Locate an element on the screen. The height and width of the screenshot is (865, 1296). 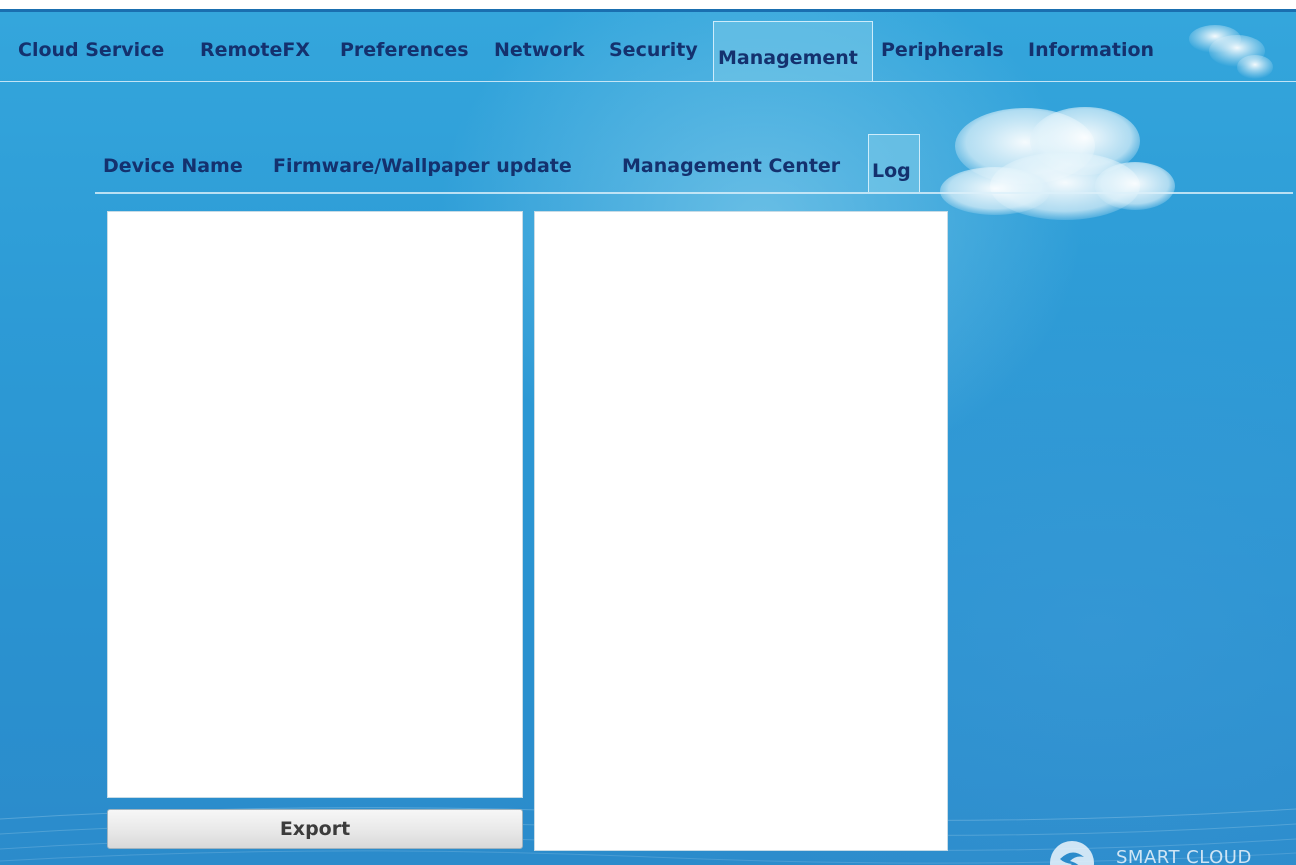
sub-tab-divider is located at coordinates (694, 193).